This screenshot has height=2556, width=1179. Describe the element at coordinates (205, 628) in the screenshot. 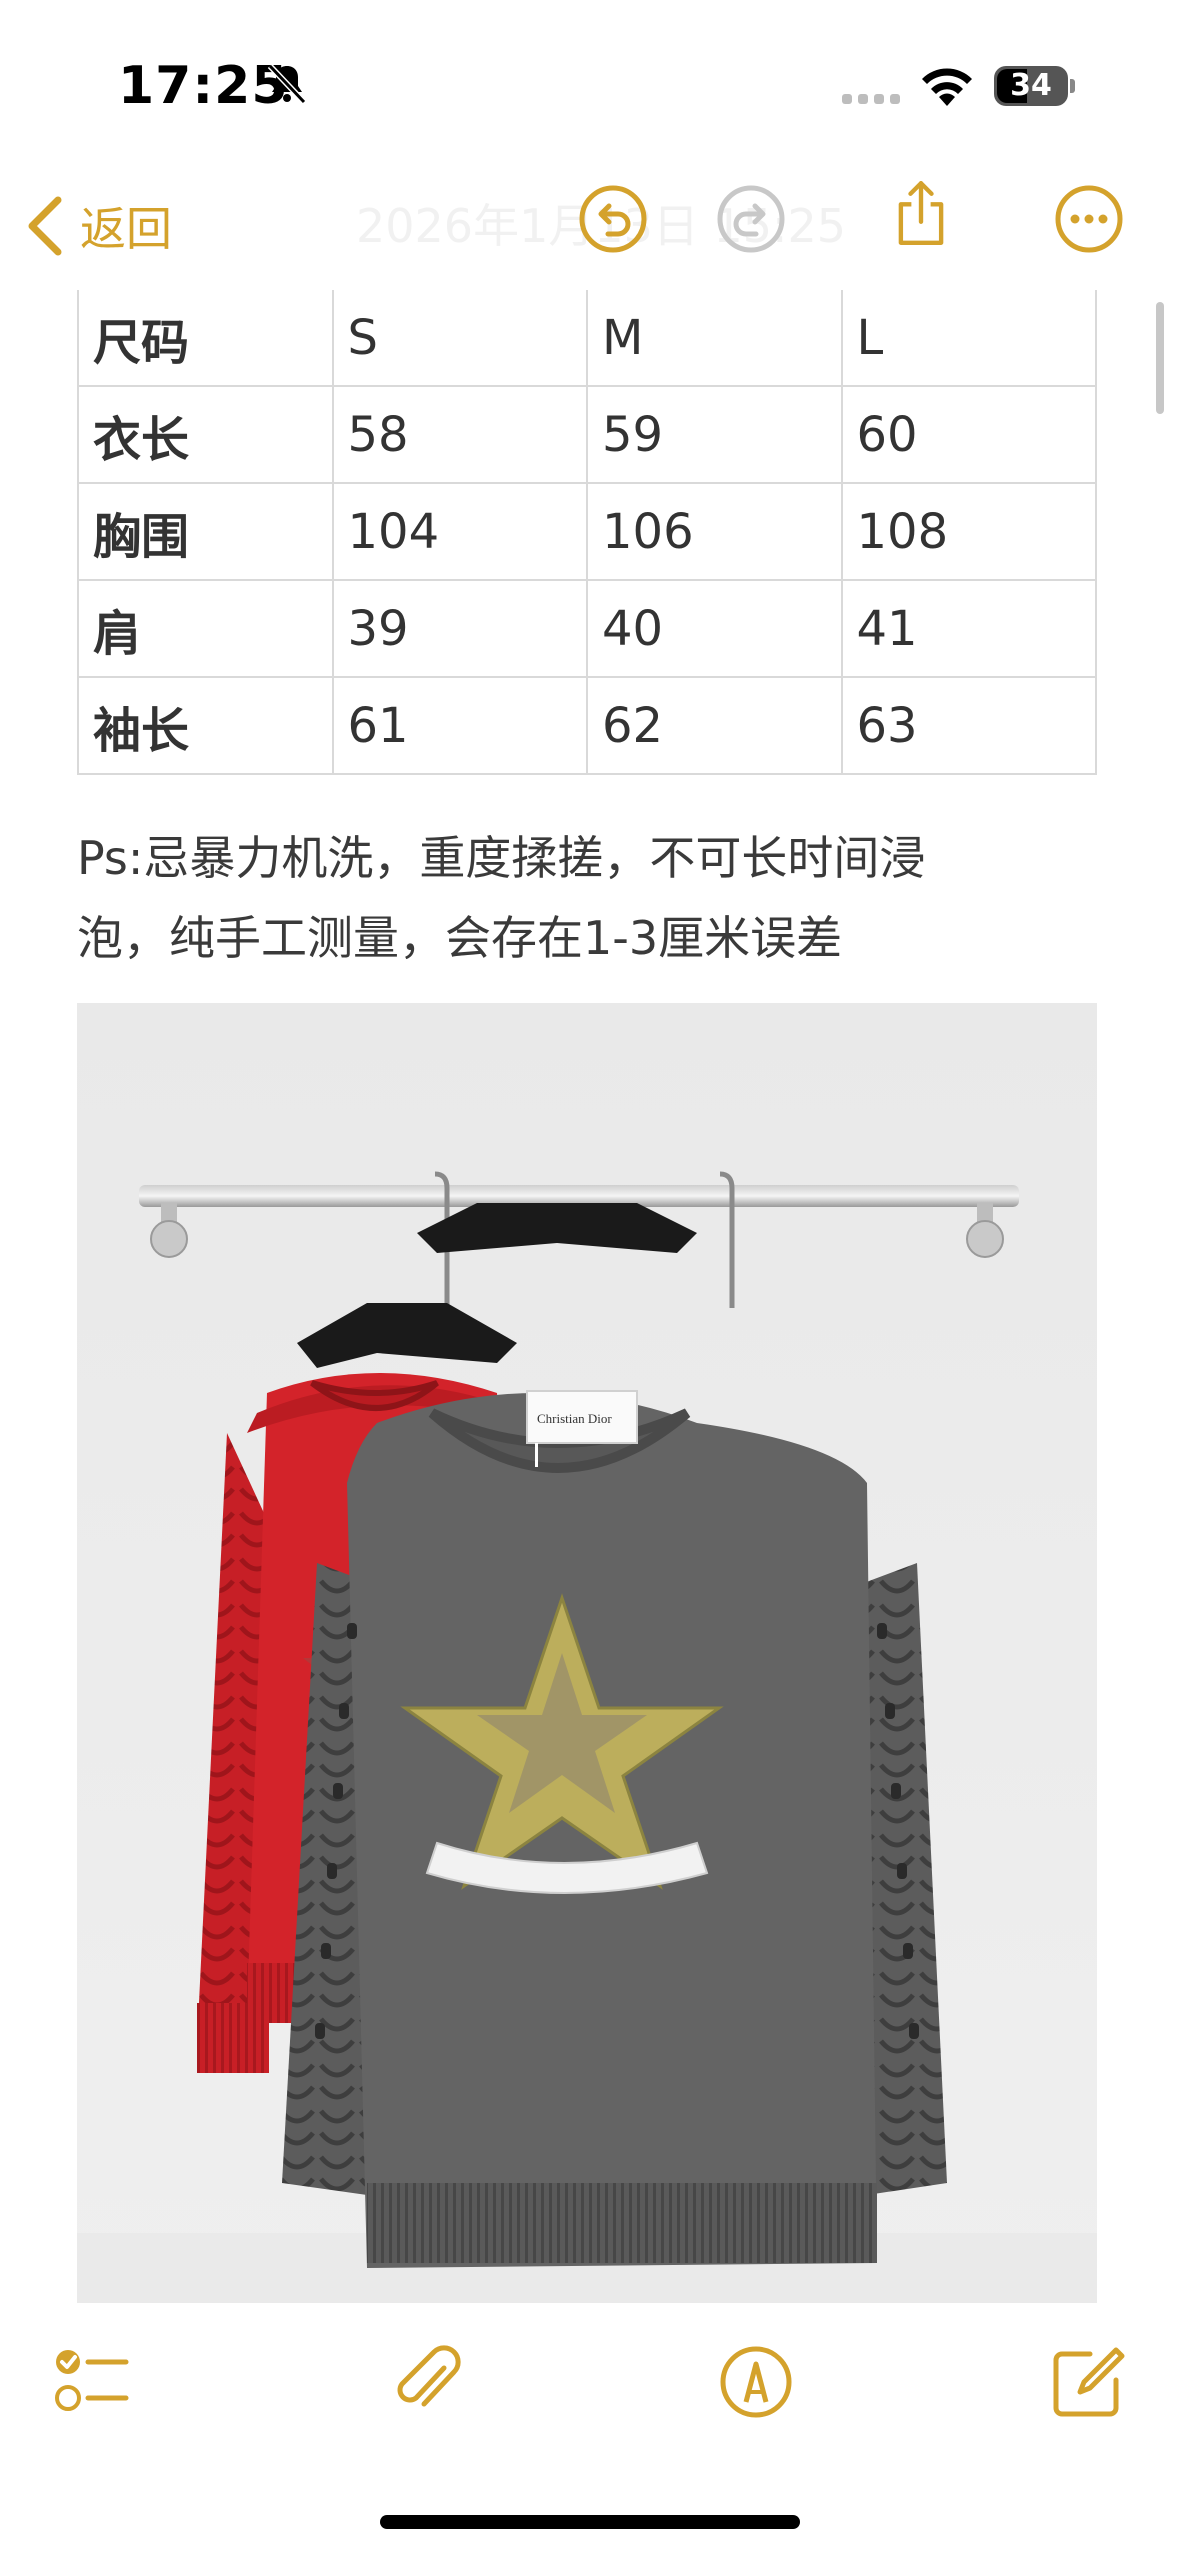

I see `table-cell: 肩` at that location.